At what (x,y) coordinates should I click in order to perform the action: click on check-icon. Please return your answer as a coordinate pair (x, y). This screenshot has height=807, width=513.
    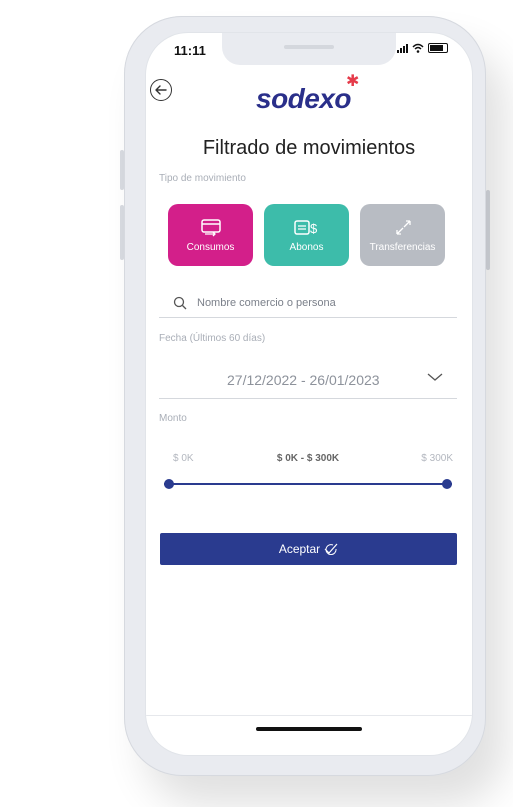
    Looking at the image, I should click on (331, 549).